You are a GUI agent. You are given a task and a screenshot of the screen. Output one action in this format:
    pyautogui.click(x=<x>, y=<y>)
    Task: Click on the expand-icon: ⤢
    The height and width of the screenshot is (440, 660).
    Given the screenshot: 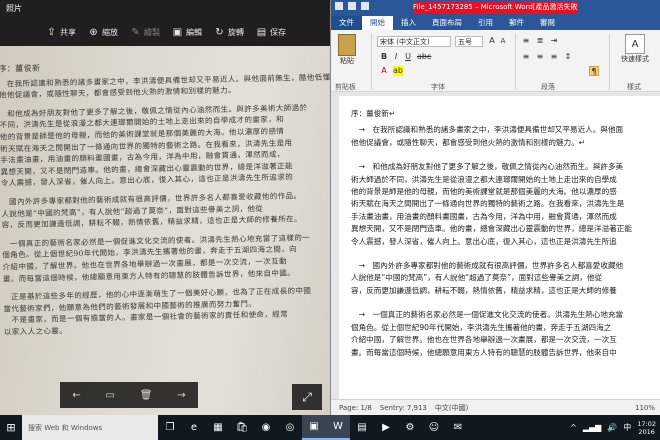 What is the action you would take?
    pyautogui.click(x=307, y=397)
    